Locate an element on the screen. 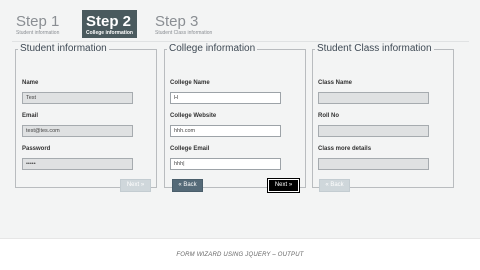  name-field: Test is located at coordinates (77, 98).